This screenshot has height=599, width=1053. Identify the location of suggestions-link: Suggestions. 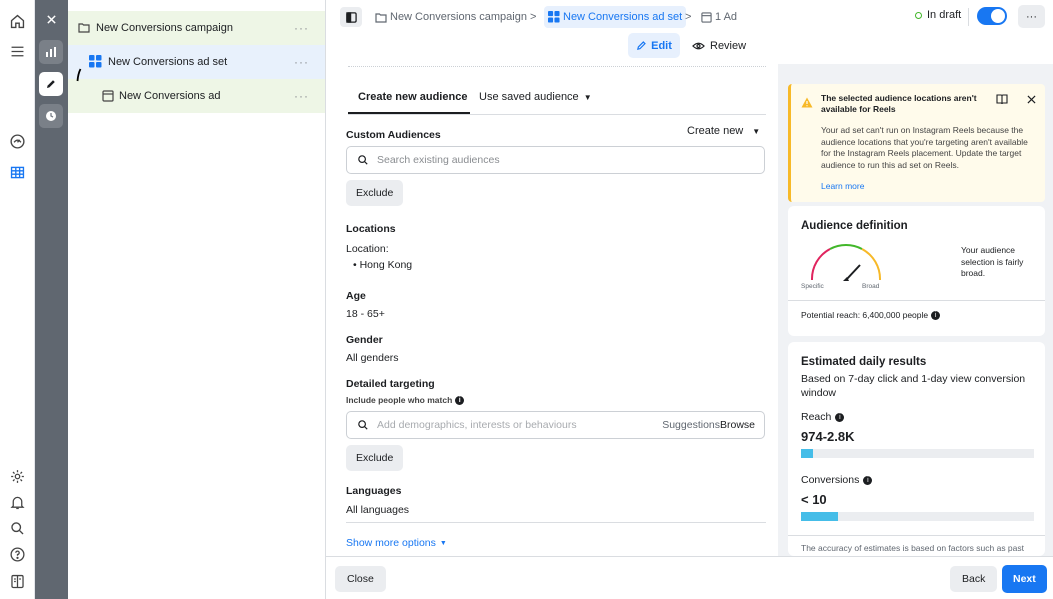
(691, 425).